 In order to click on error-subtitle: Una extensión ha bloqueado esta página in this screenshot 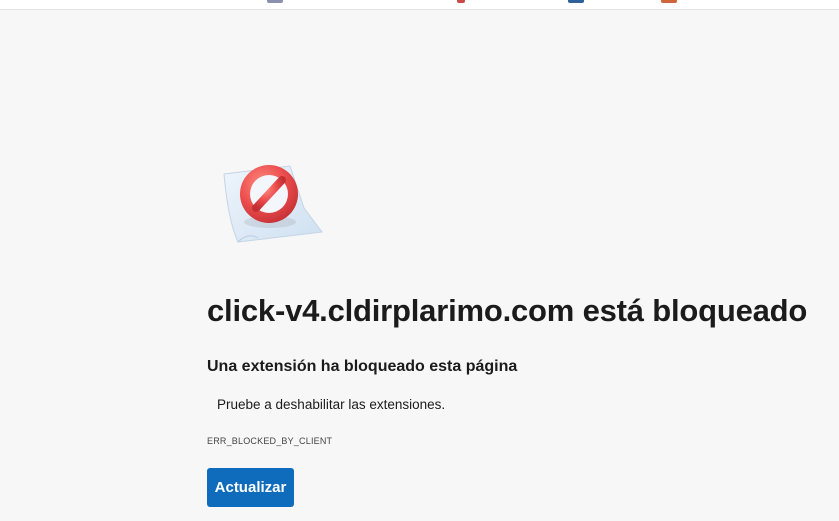, I will do `click(362, 366)`.